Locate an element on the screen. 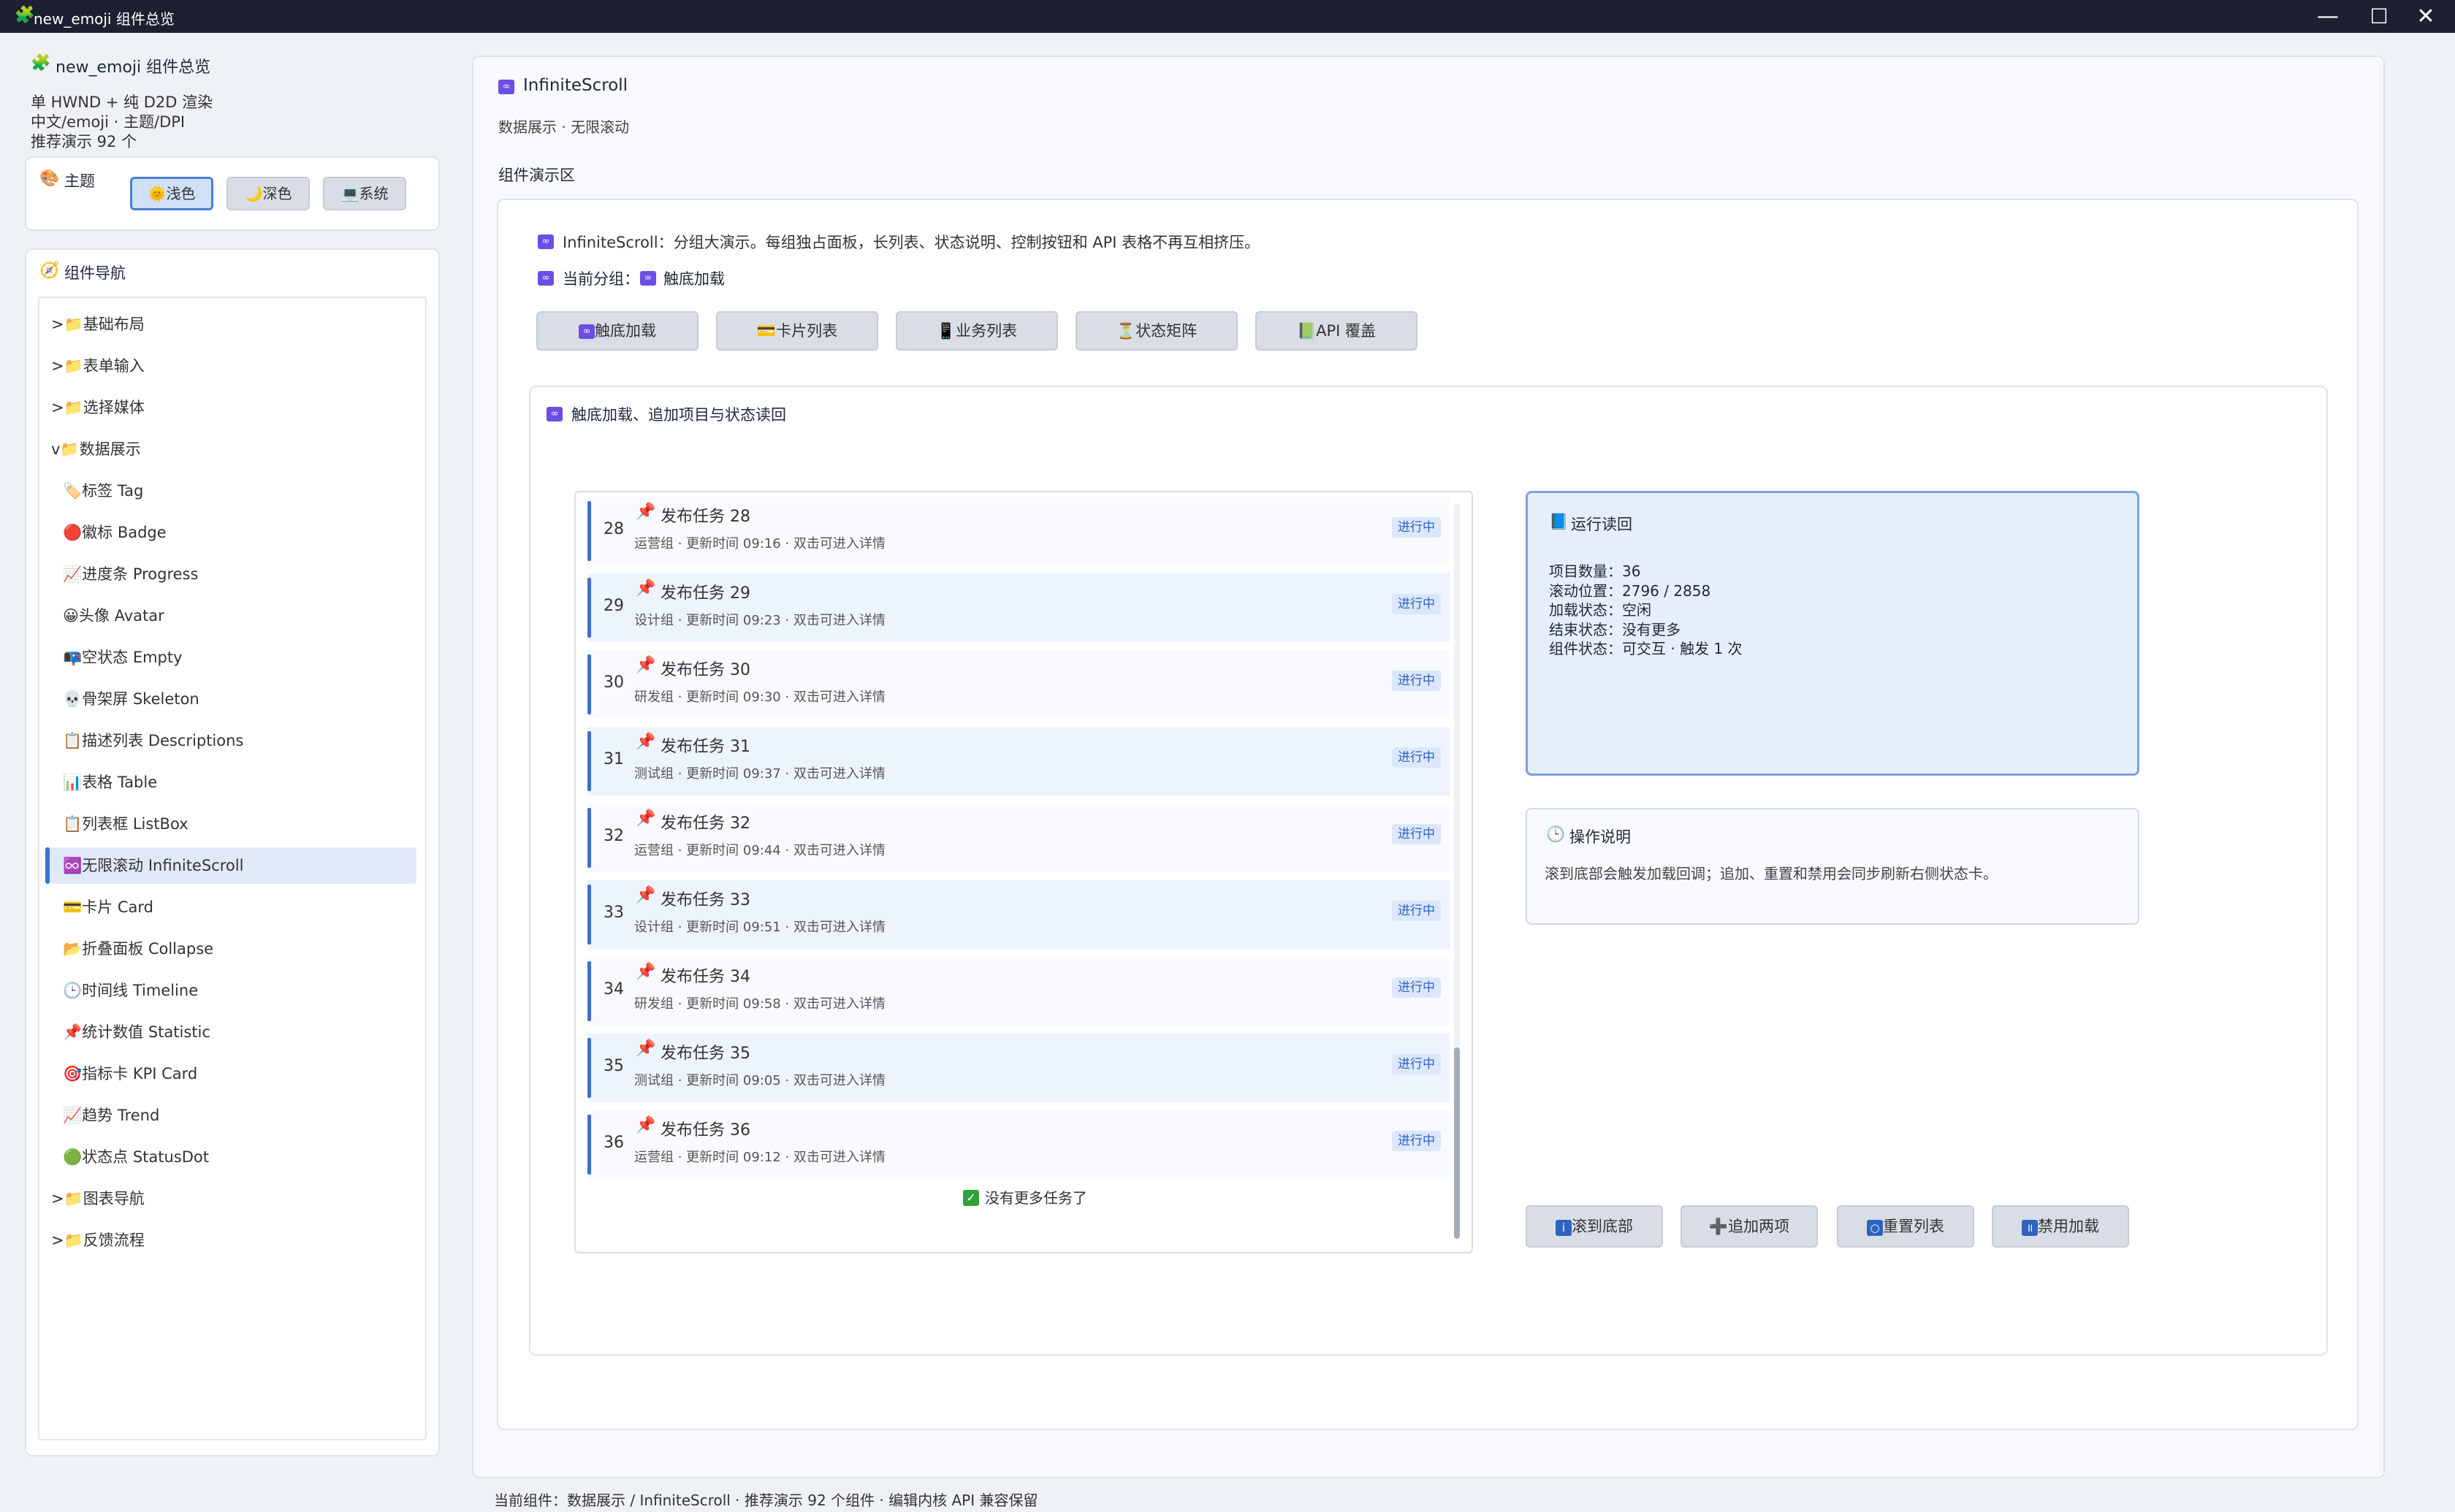  close-button: ✕ is located at coordinates (2423, 16).